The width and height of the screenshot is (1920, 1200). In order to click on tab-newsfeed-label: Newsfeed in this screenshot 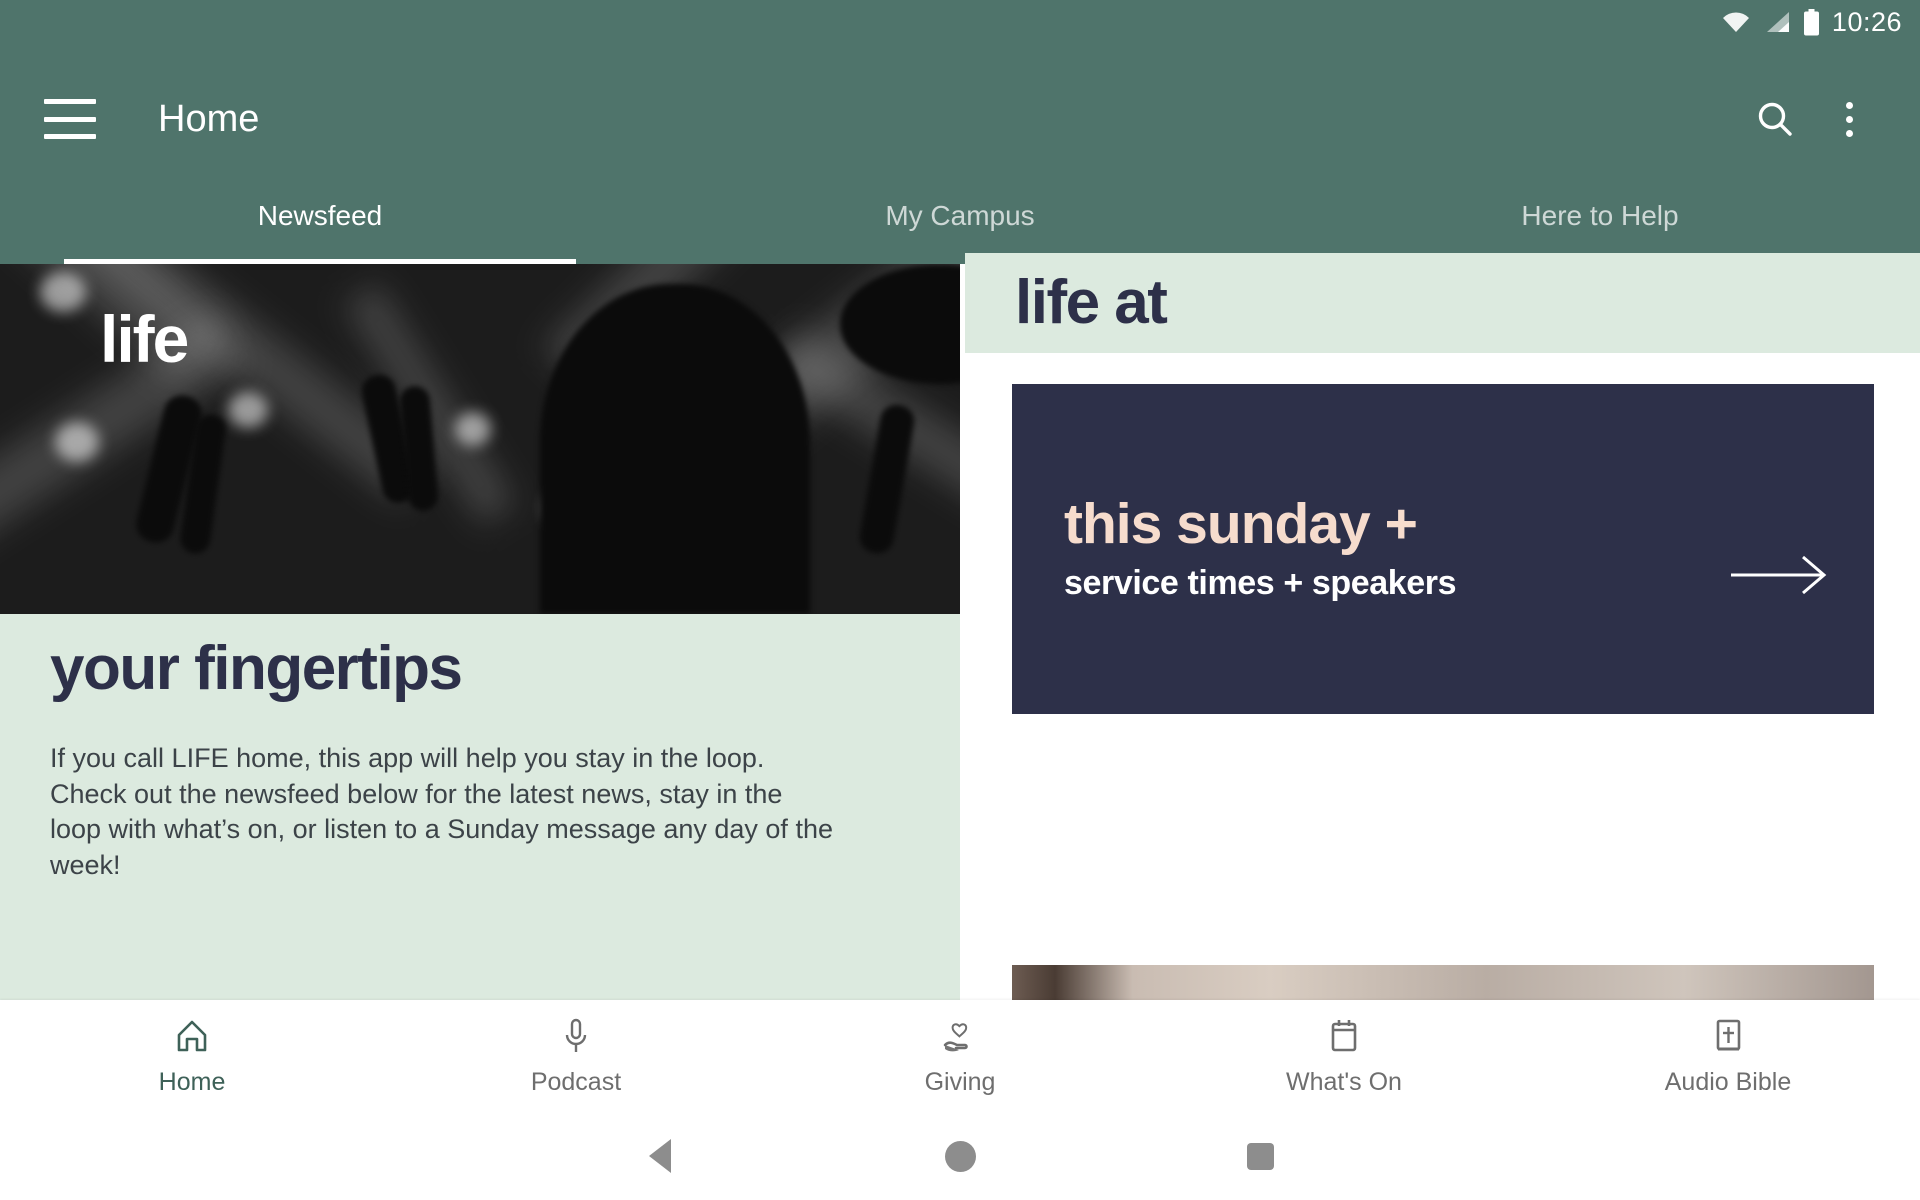, I will do `click(320, 215)`.